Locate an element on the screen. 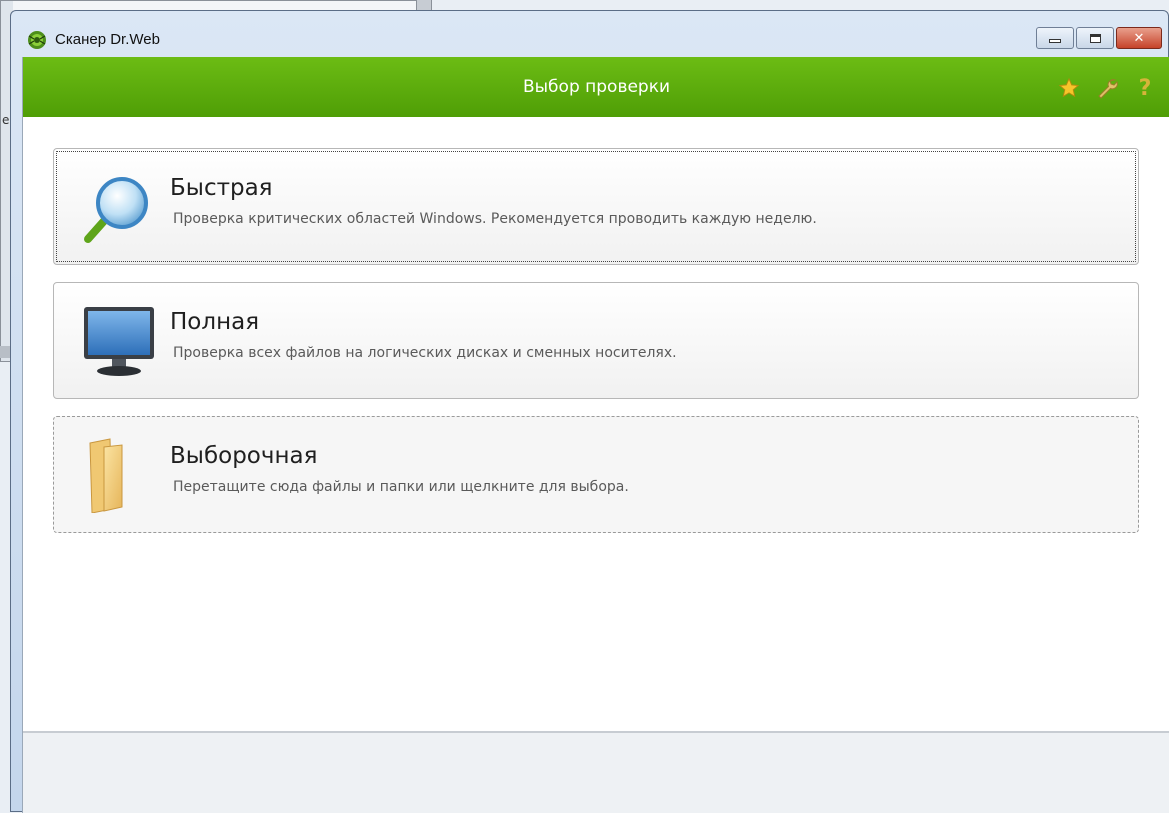  close-icon: ✕ is located at coordinates (1139, 38).